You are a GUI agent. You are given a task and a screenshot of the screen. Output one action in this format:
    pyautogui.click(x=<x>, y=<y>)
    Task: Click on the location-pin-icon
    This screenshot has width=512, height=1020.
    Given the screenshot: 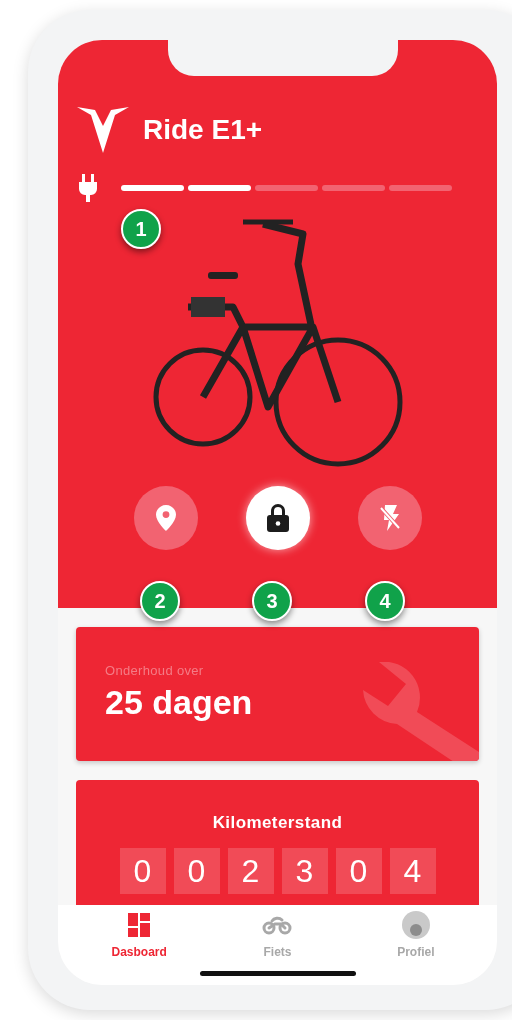 What is the action you would take?
    pyautogui.click(x=165, y=518)
    